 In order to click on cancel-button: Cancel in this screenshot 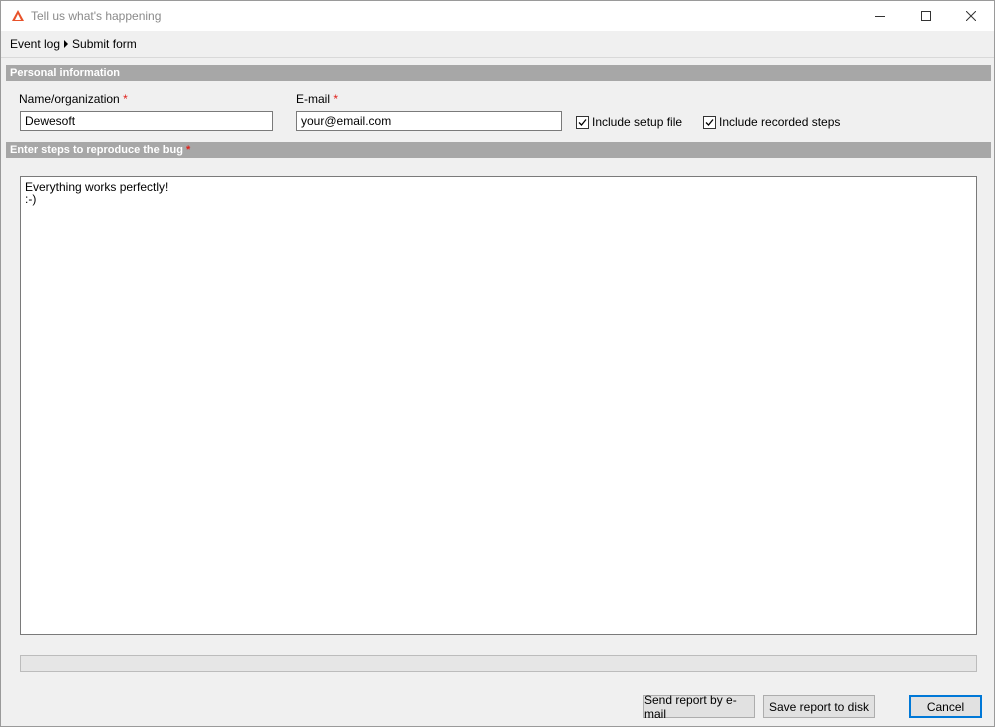, I will do `click(945, 706)`.